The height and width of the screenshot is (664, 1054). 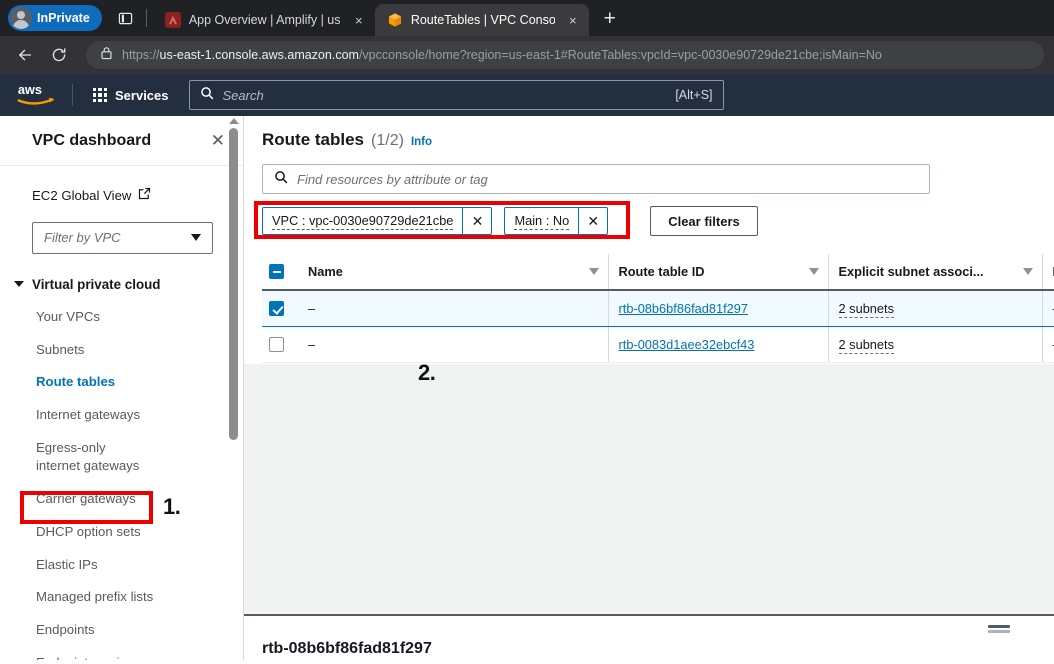 I want to click on close-icon: ✕, so click(x=218, y=140).